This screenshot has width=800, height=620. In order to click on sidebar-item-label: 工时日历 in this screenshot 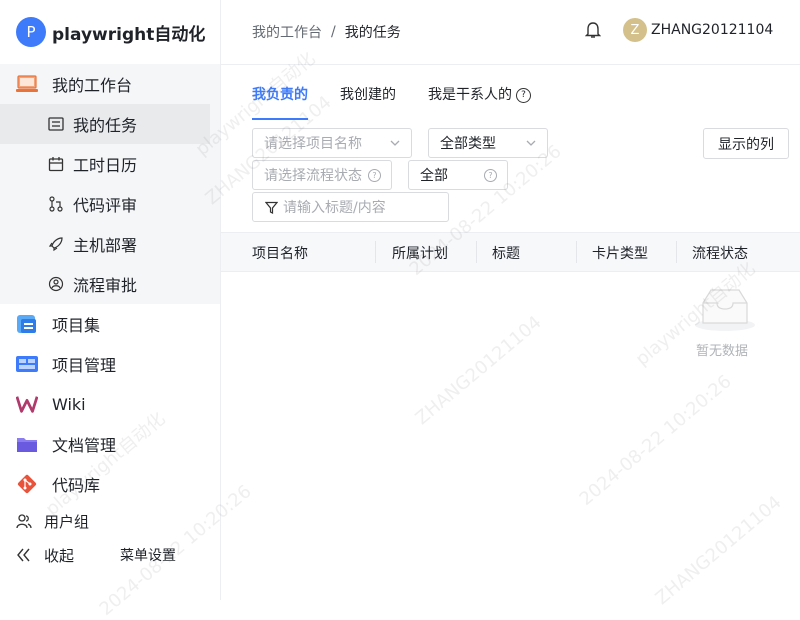, I will do `click(105, 165)`.